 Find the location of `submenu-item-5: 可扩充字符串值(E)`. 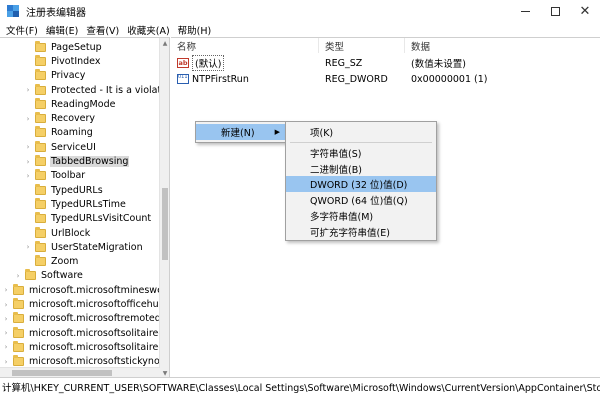

submenu-item-5: 可扩充字符串值(E) is located at coordinates (361, 232).